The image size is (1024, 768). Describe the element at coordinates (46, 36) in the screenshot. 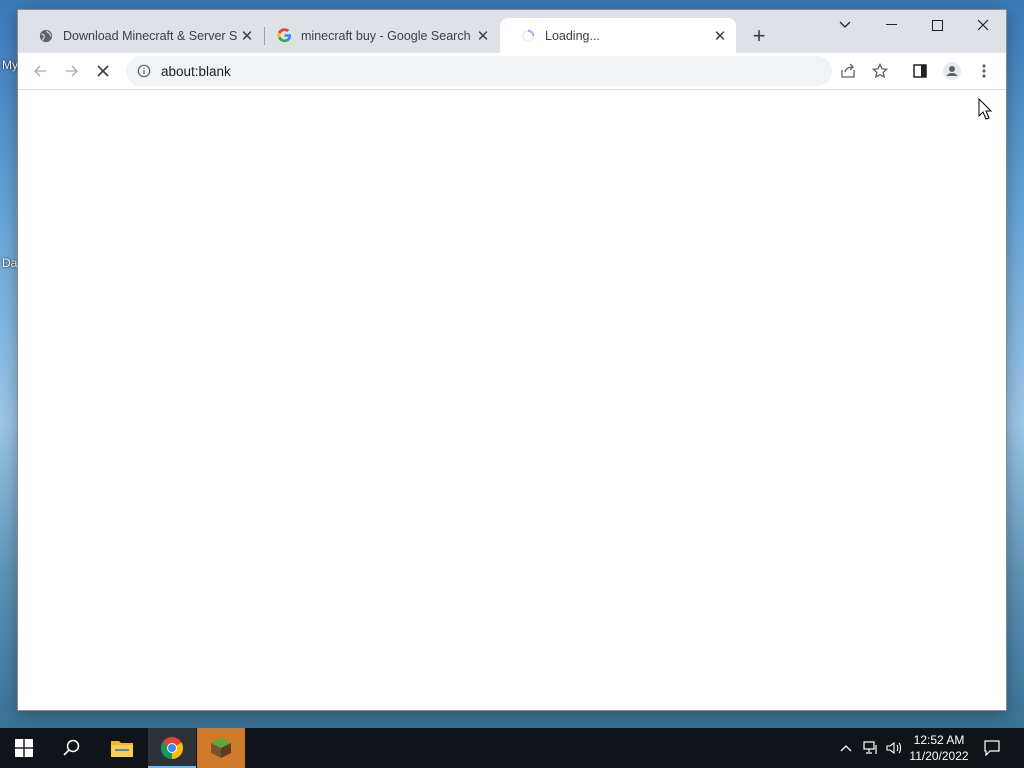

I see `globe-icon` at that location.